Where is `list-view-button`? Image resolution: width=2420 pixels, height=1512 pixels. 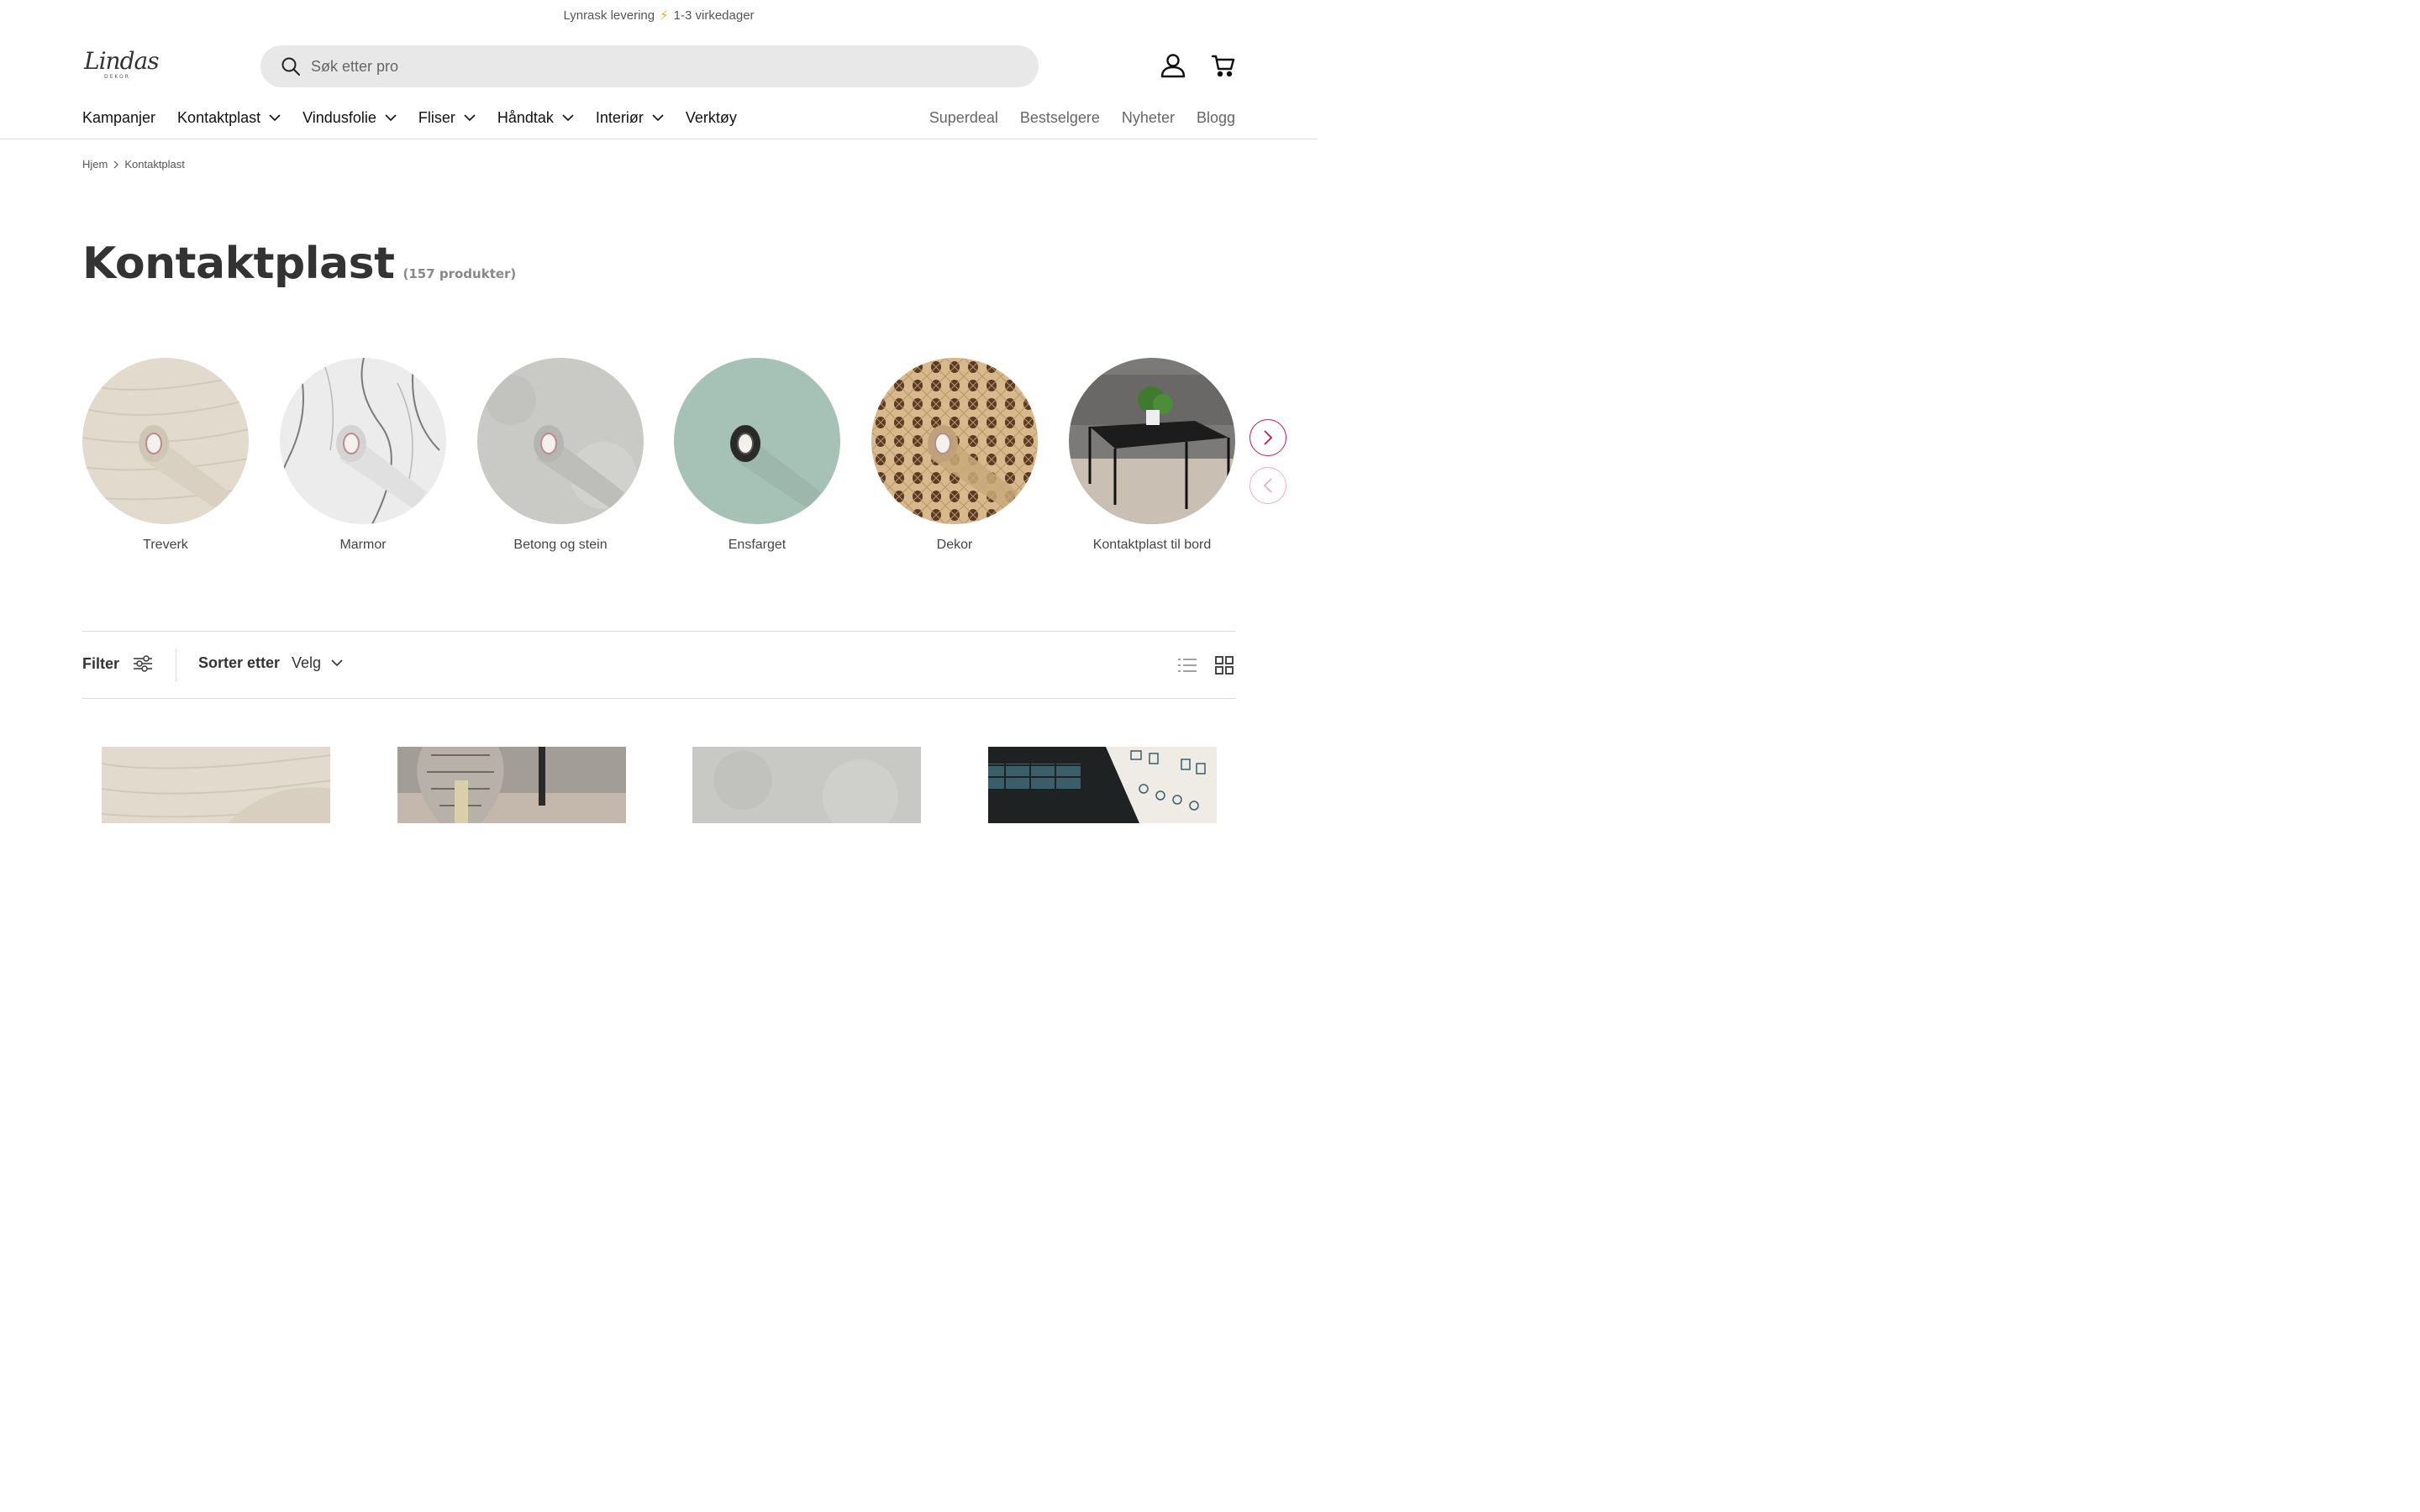
list-view-button is located at coordinates (1187, 665).